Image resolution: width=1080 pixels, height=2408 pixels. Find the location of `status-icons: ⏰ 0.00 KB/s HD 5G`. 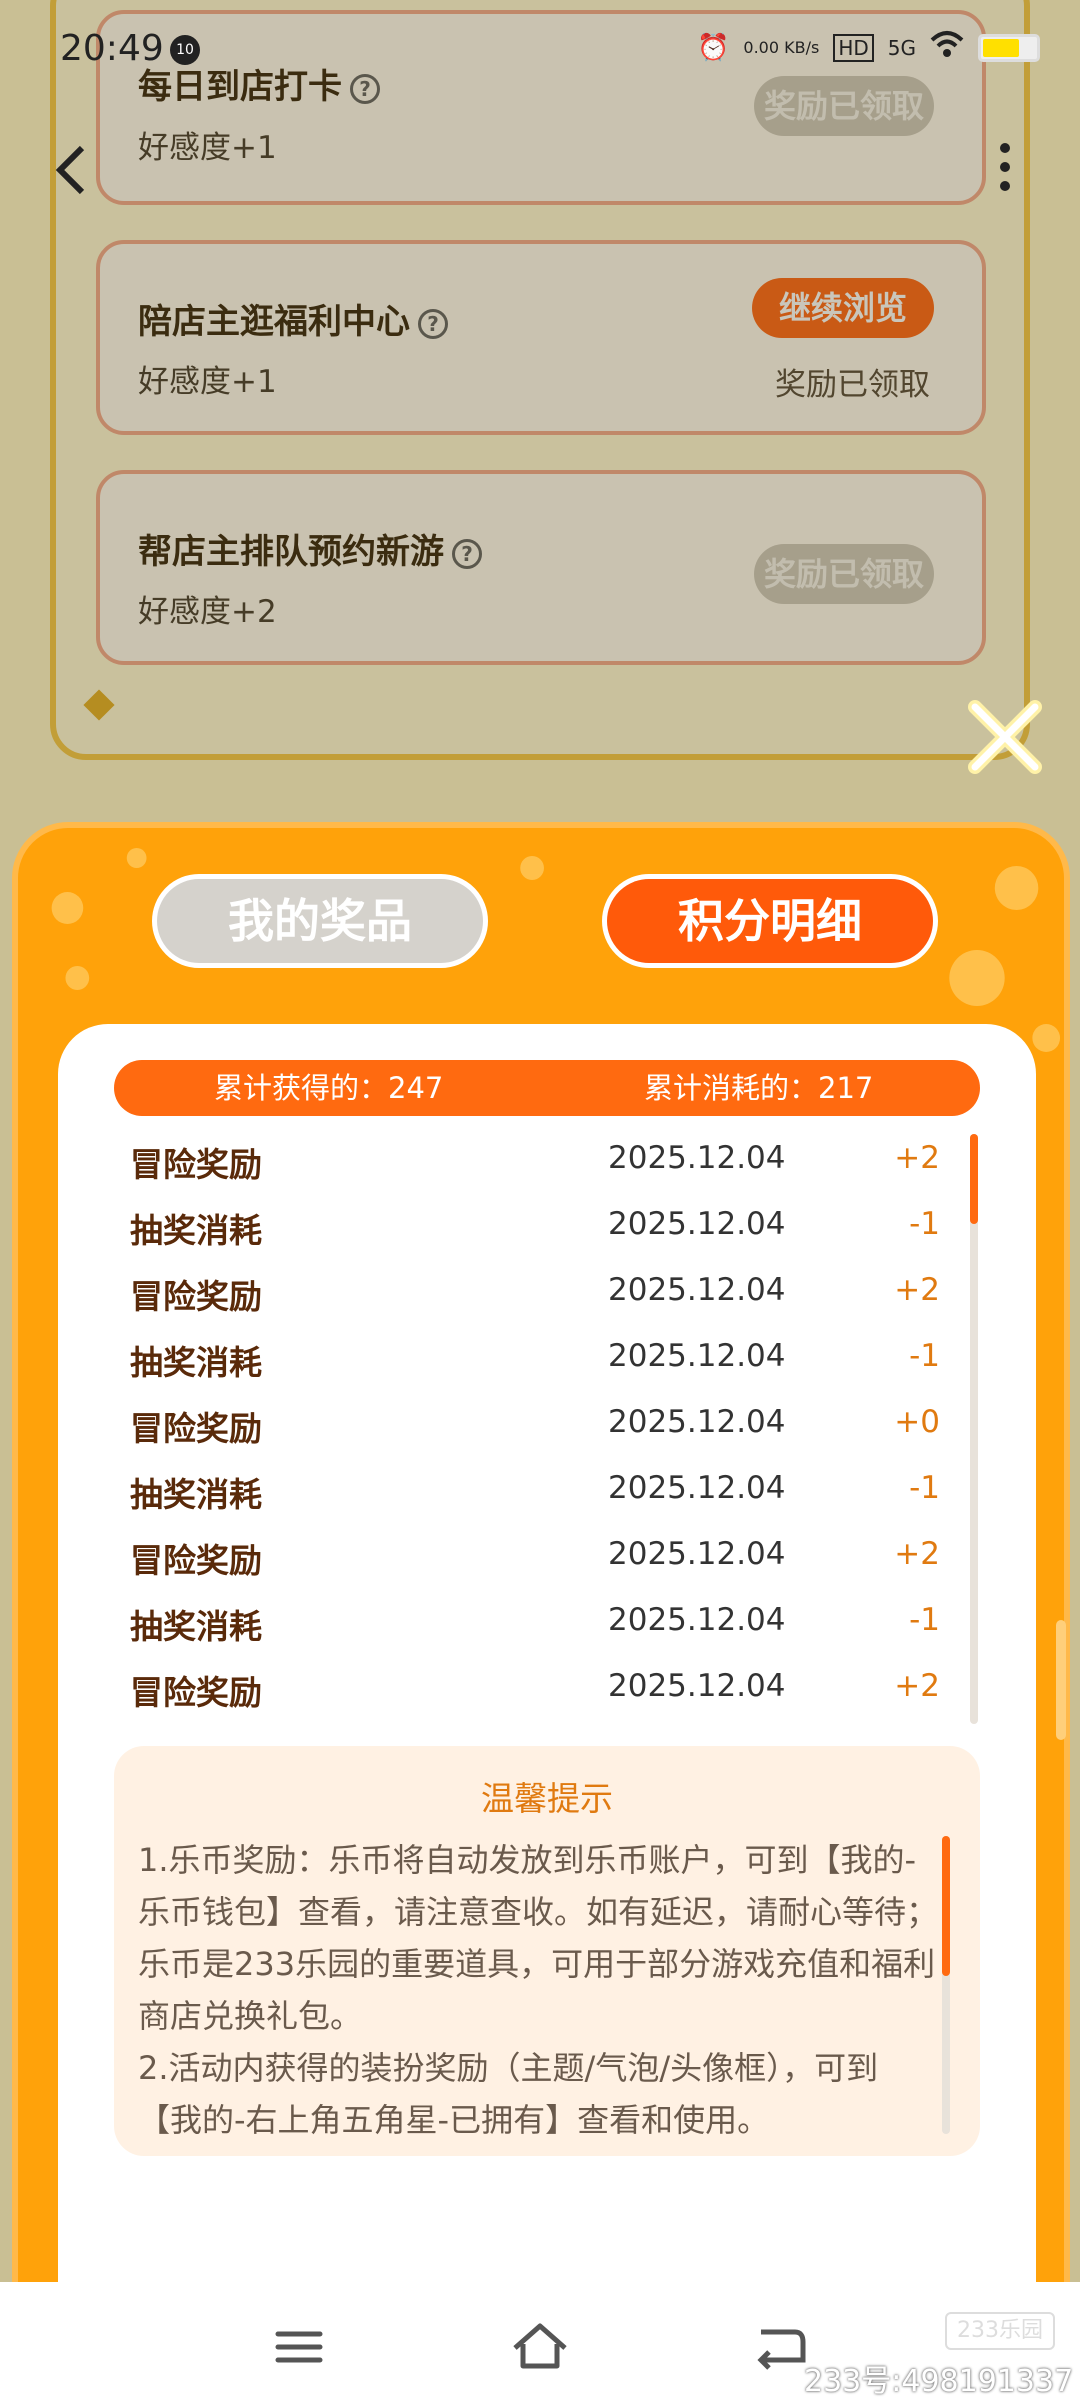

status-icons: ⏰ 0.00 KB/s HD 5G is located at coordinates (868, 47).